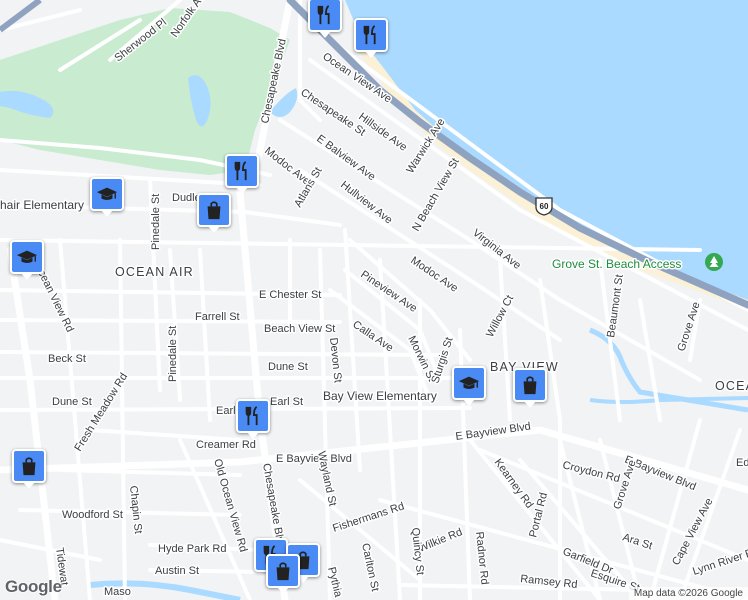 This screenshot has width=748, height=600. What do you see at coordinates (43, 205) in the screenshot?
I see `poi-label-fair-elementary: hair Elementary` at bounding box center [43, 205].